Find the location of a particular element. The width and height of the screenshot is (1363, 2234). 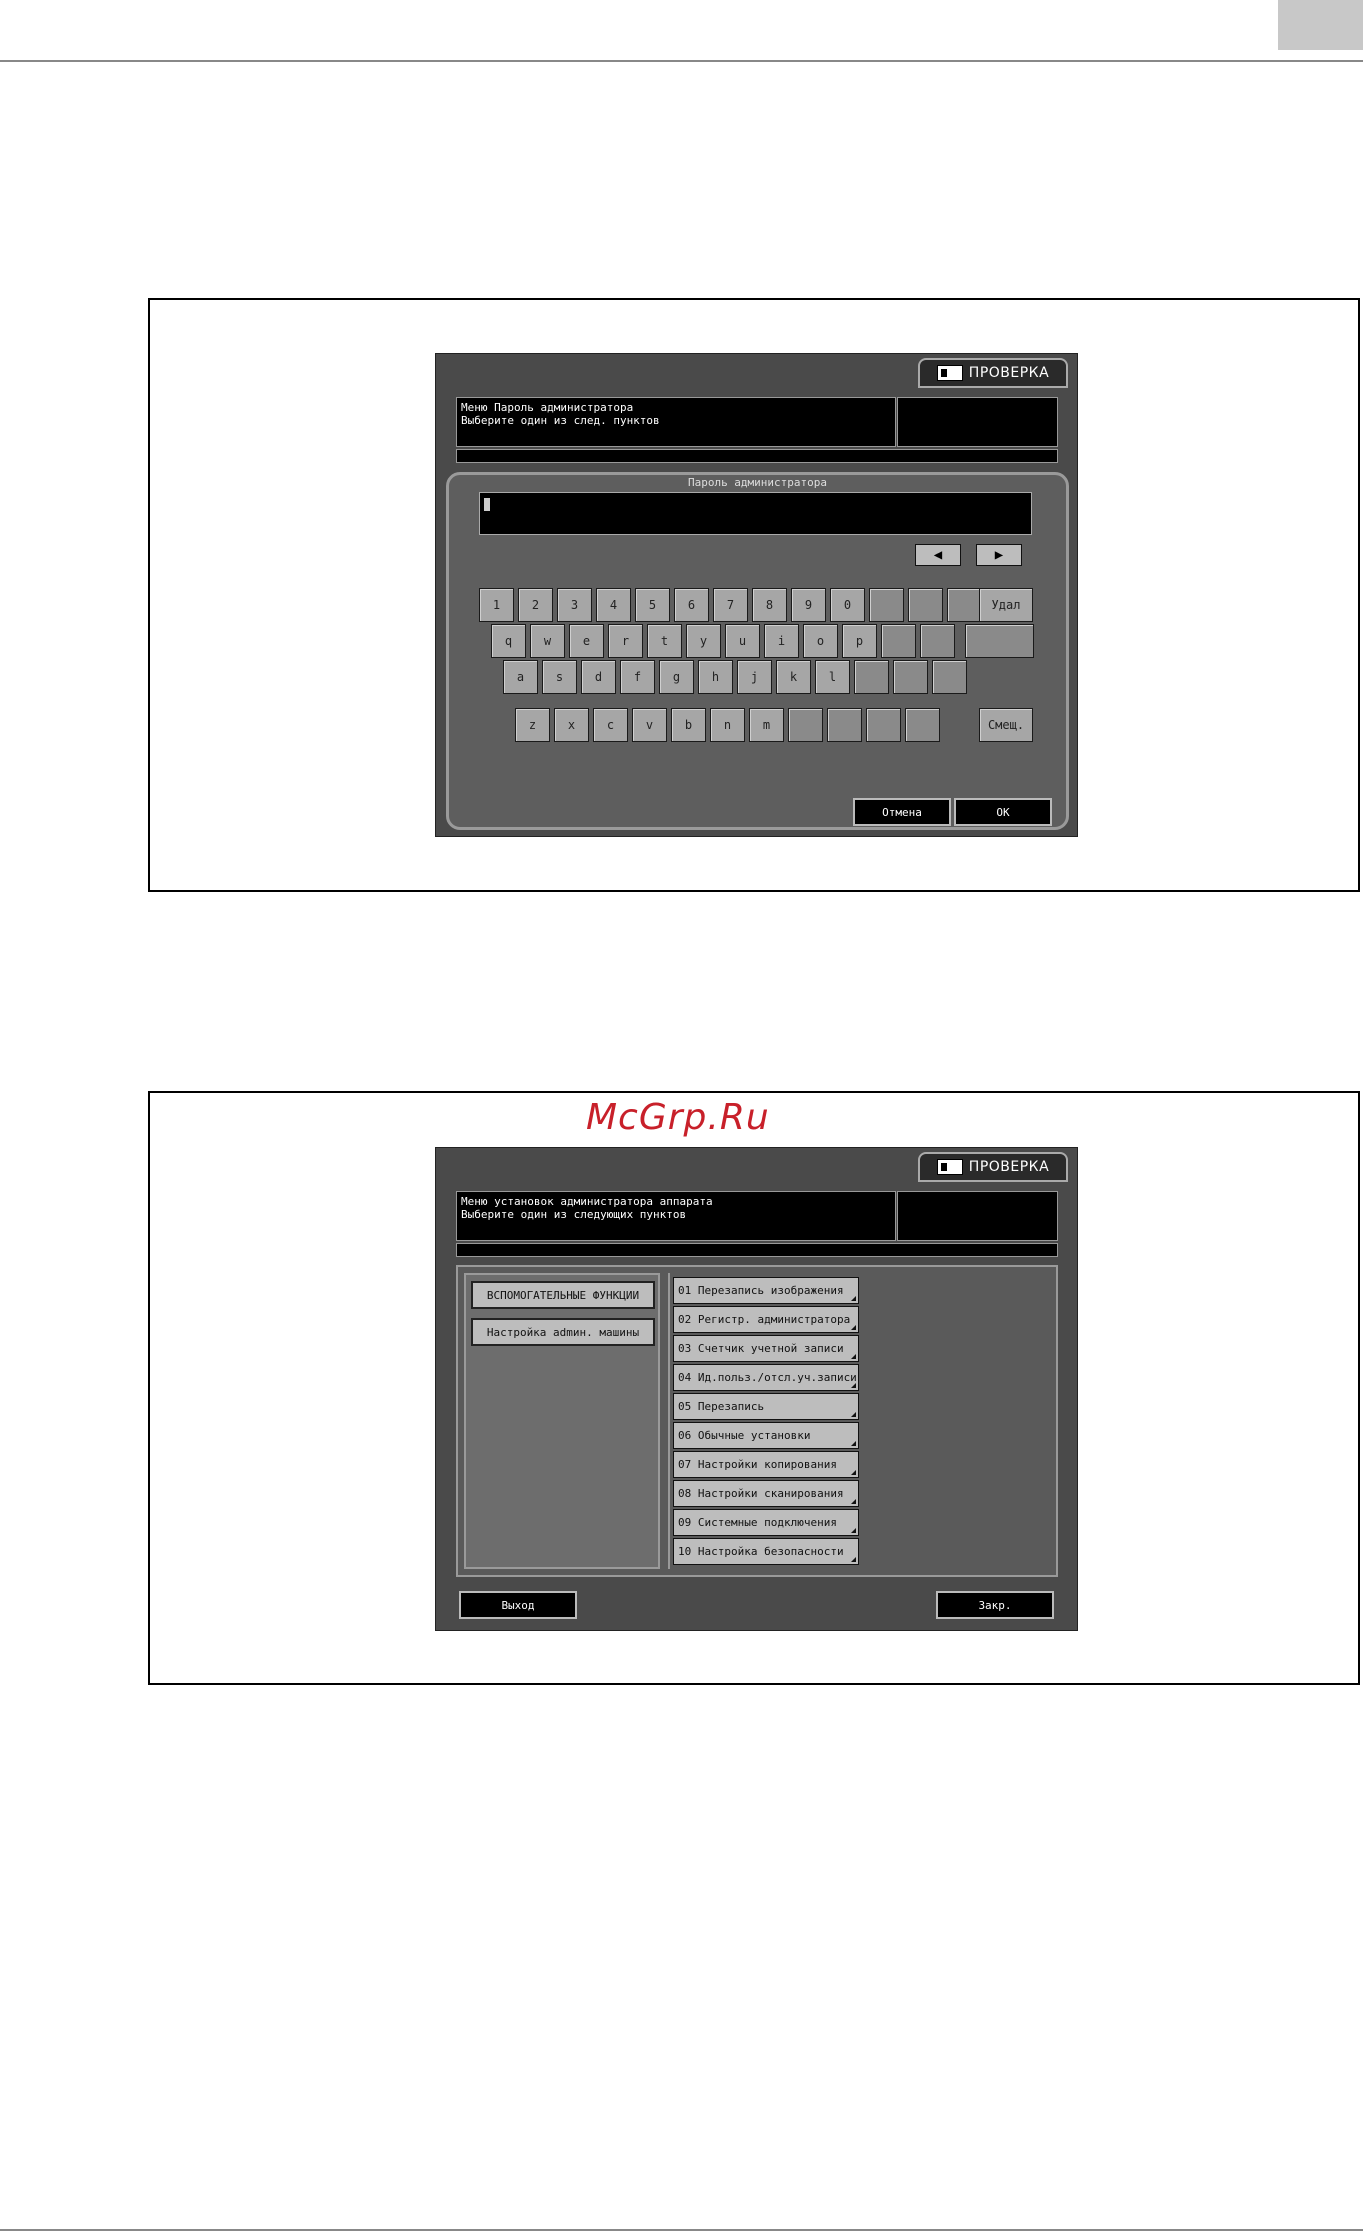

tab-auxiliary-functions: ВСПОМОГАТЕЛЬНЫЕ ФУНКЦИИ is located at coordinates (563, 1295).